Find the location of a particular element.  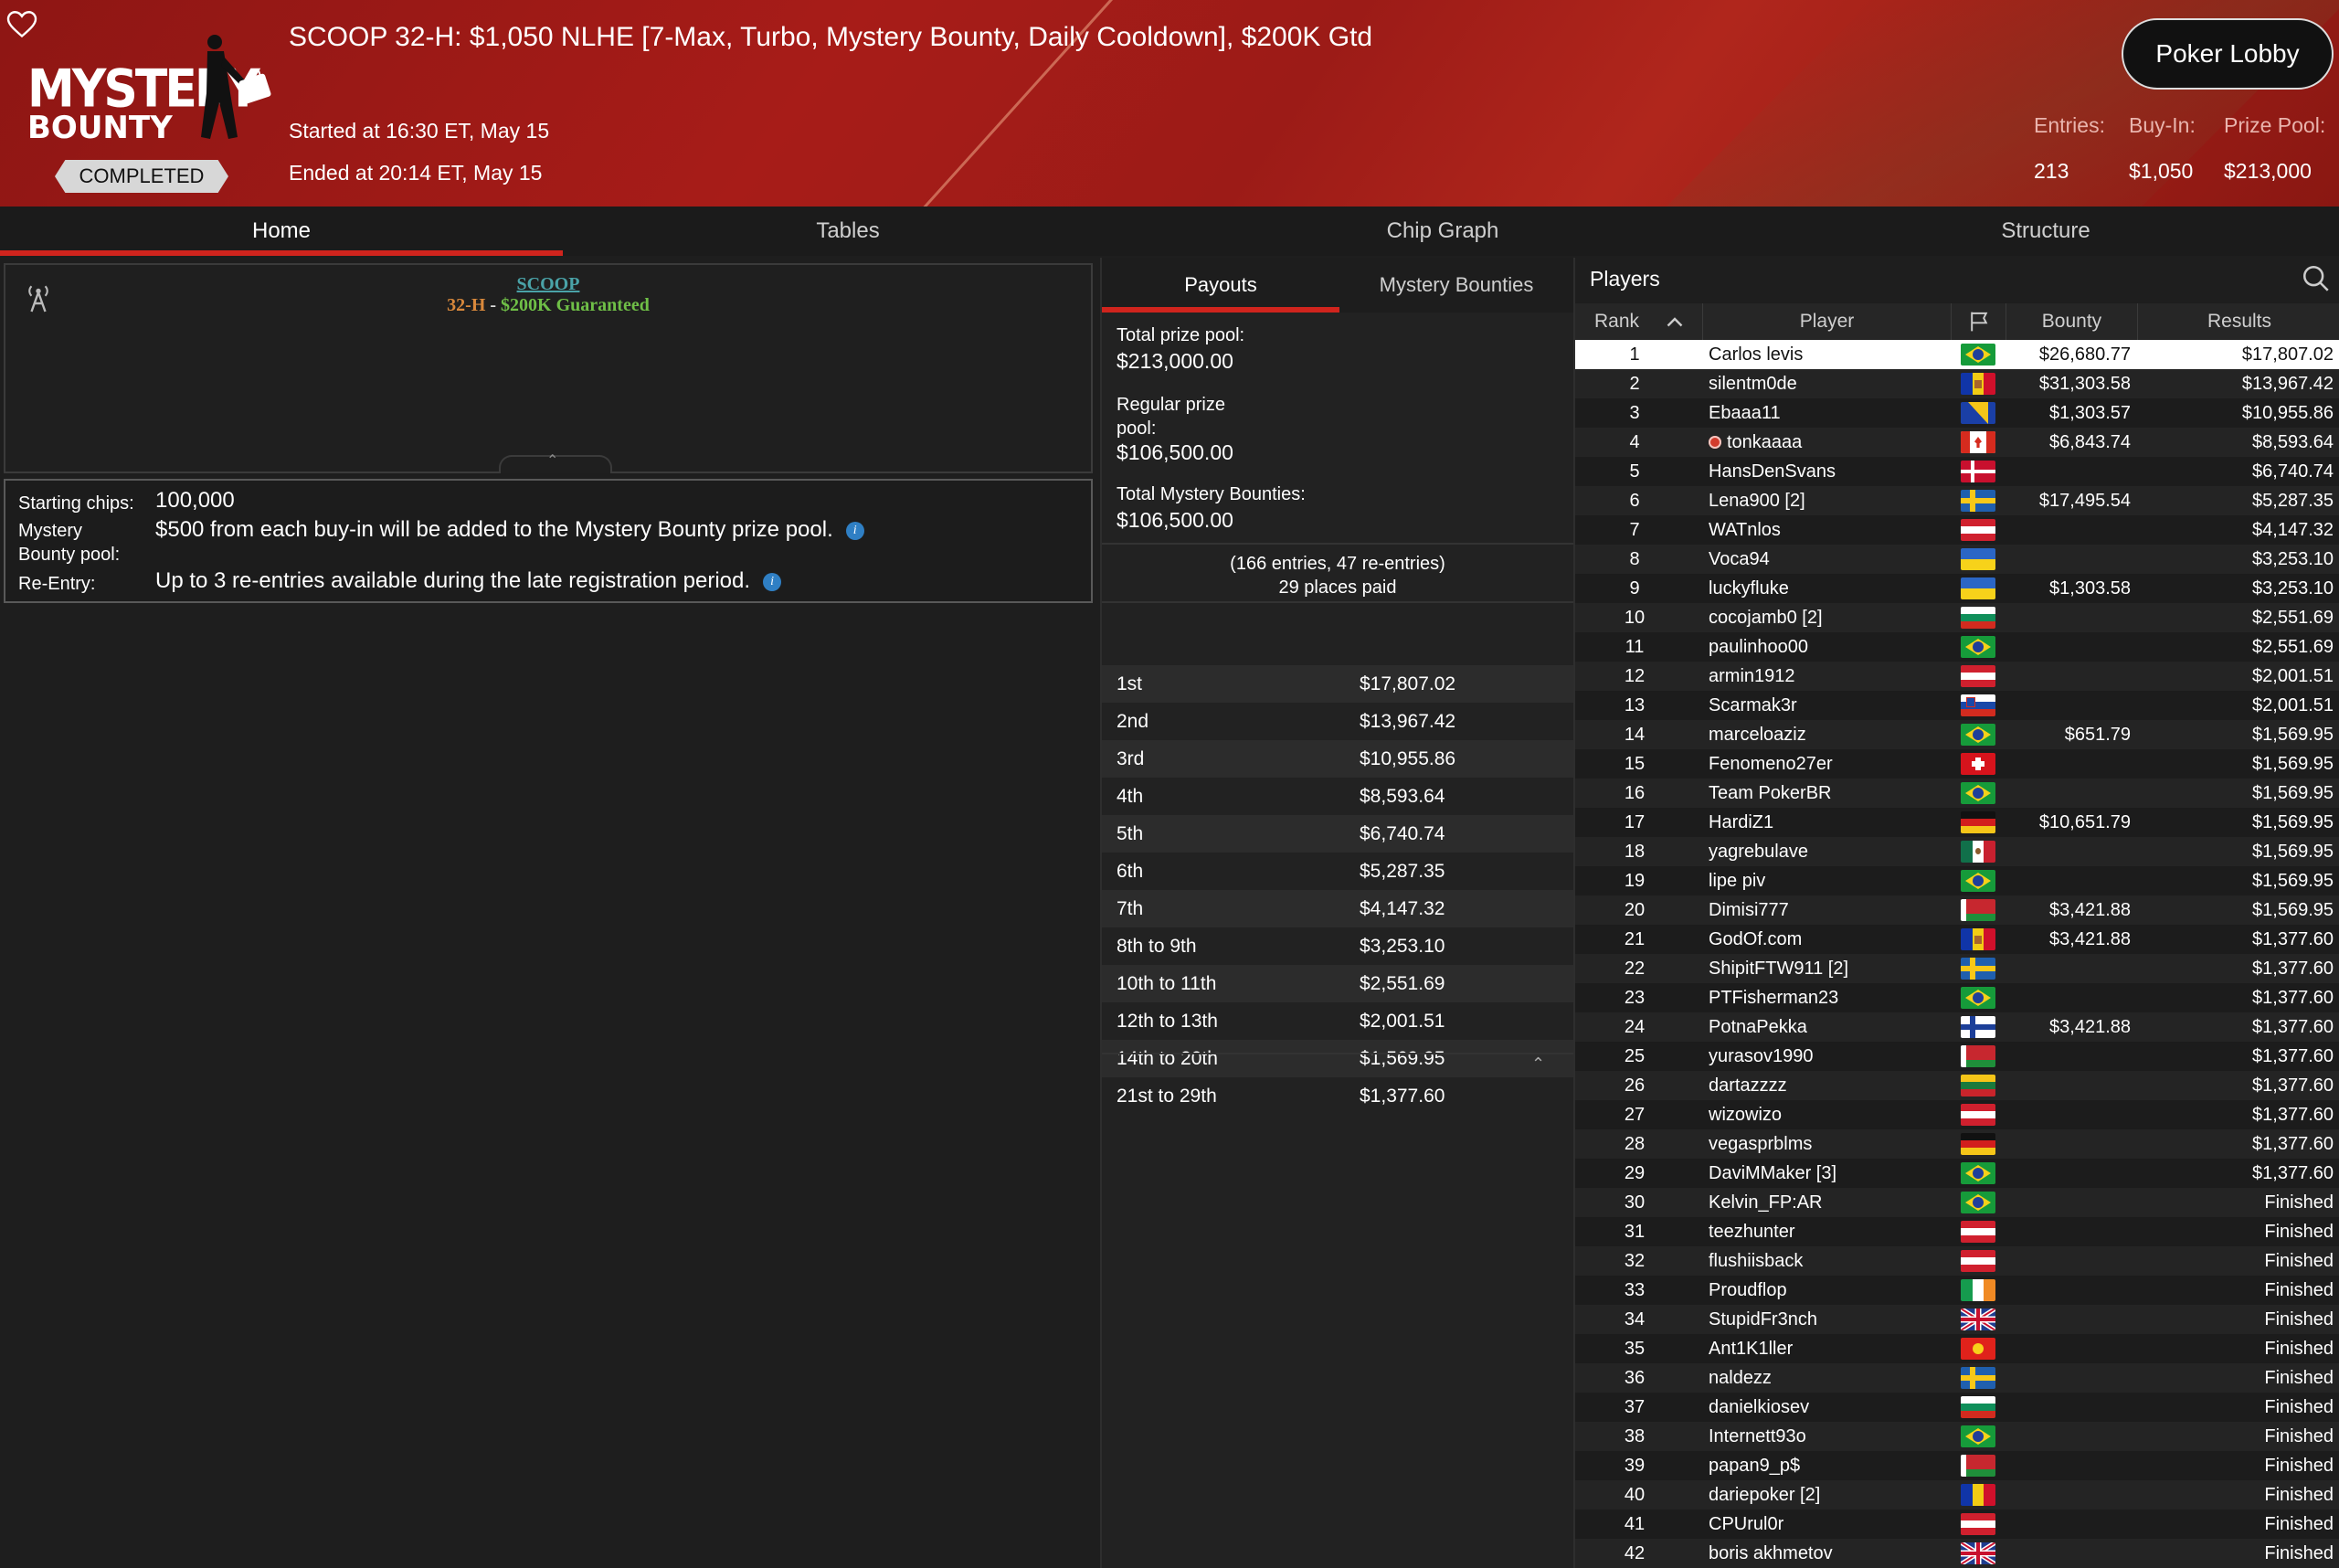

guarantee-text: $200K Guaranteed is located at coordinates (575, 305).